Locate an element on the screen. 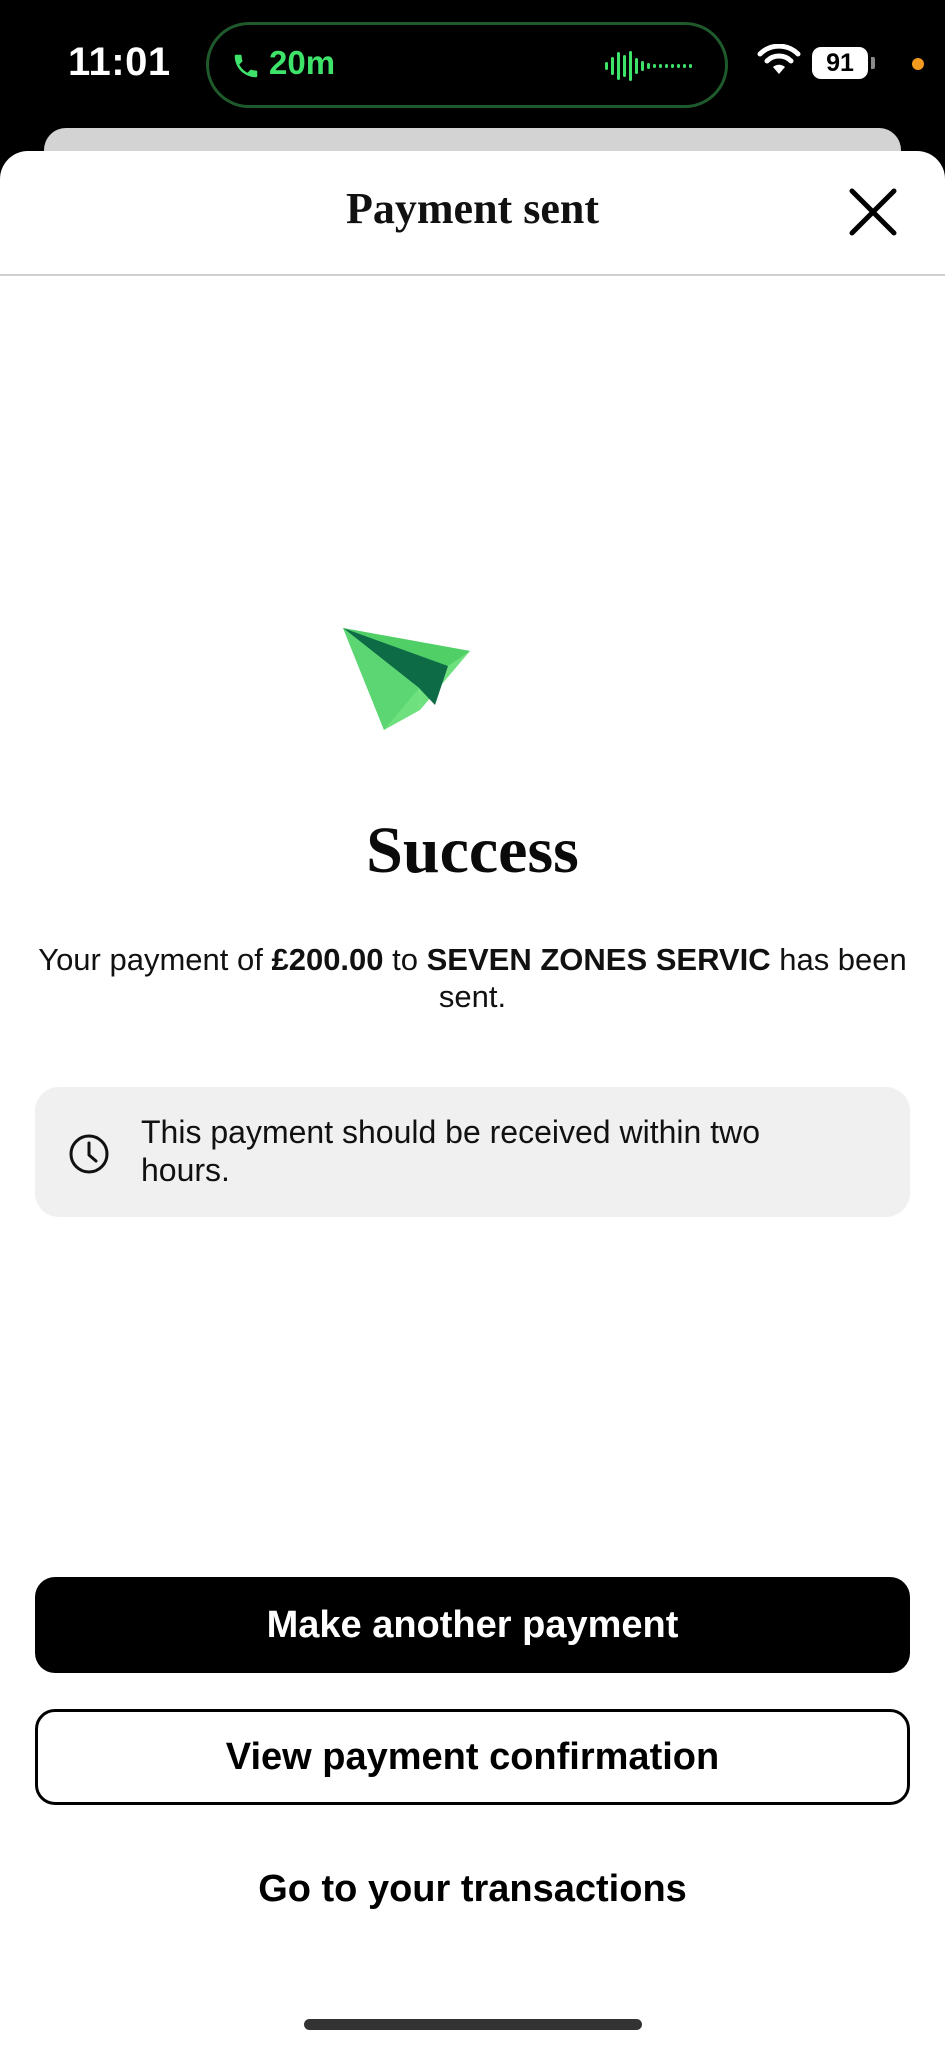 This screenshot has height=2048, width=945. paper-plane-icon is located at coordinates (406, 679).